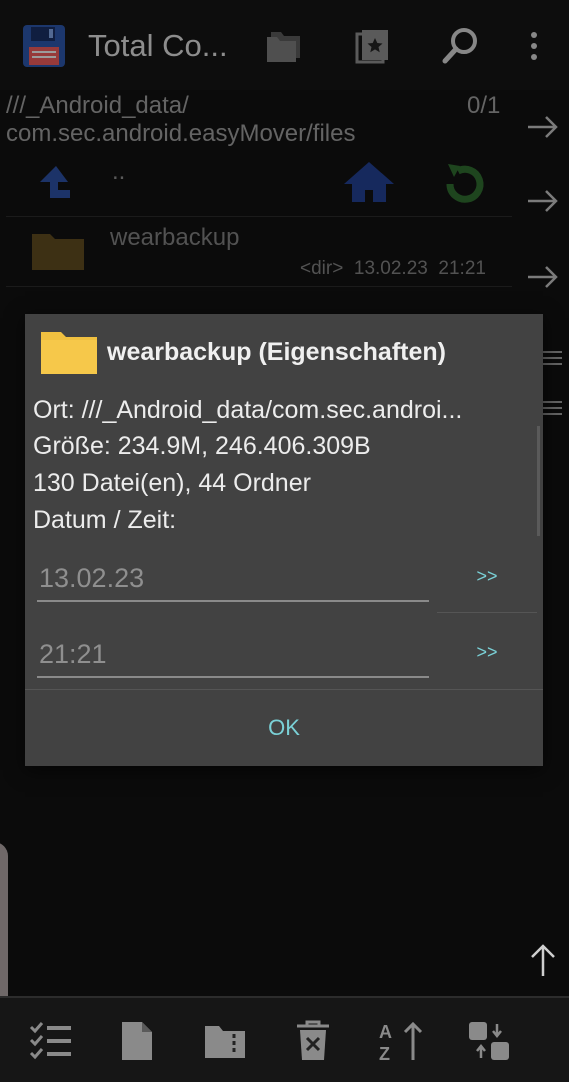 The width and height of the screenshot is (569, 1082). I want to click on new-file-icon, so click(137, 1041).